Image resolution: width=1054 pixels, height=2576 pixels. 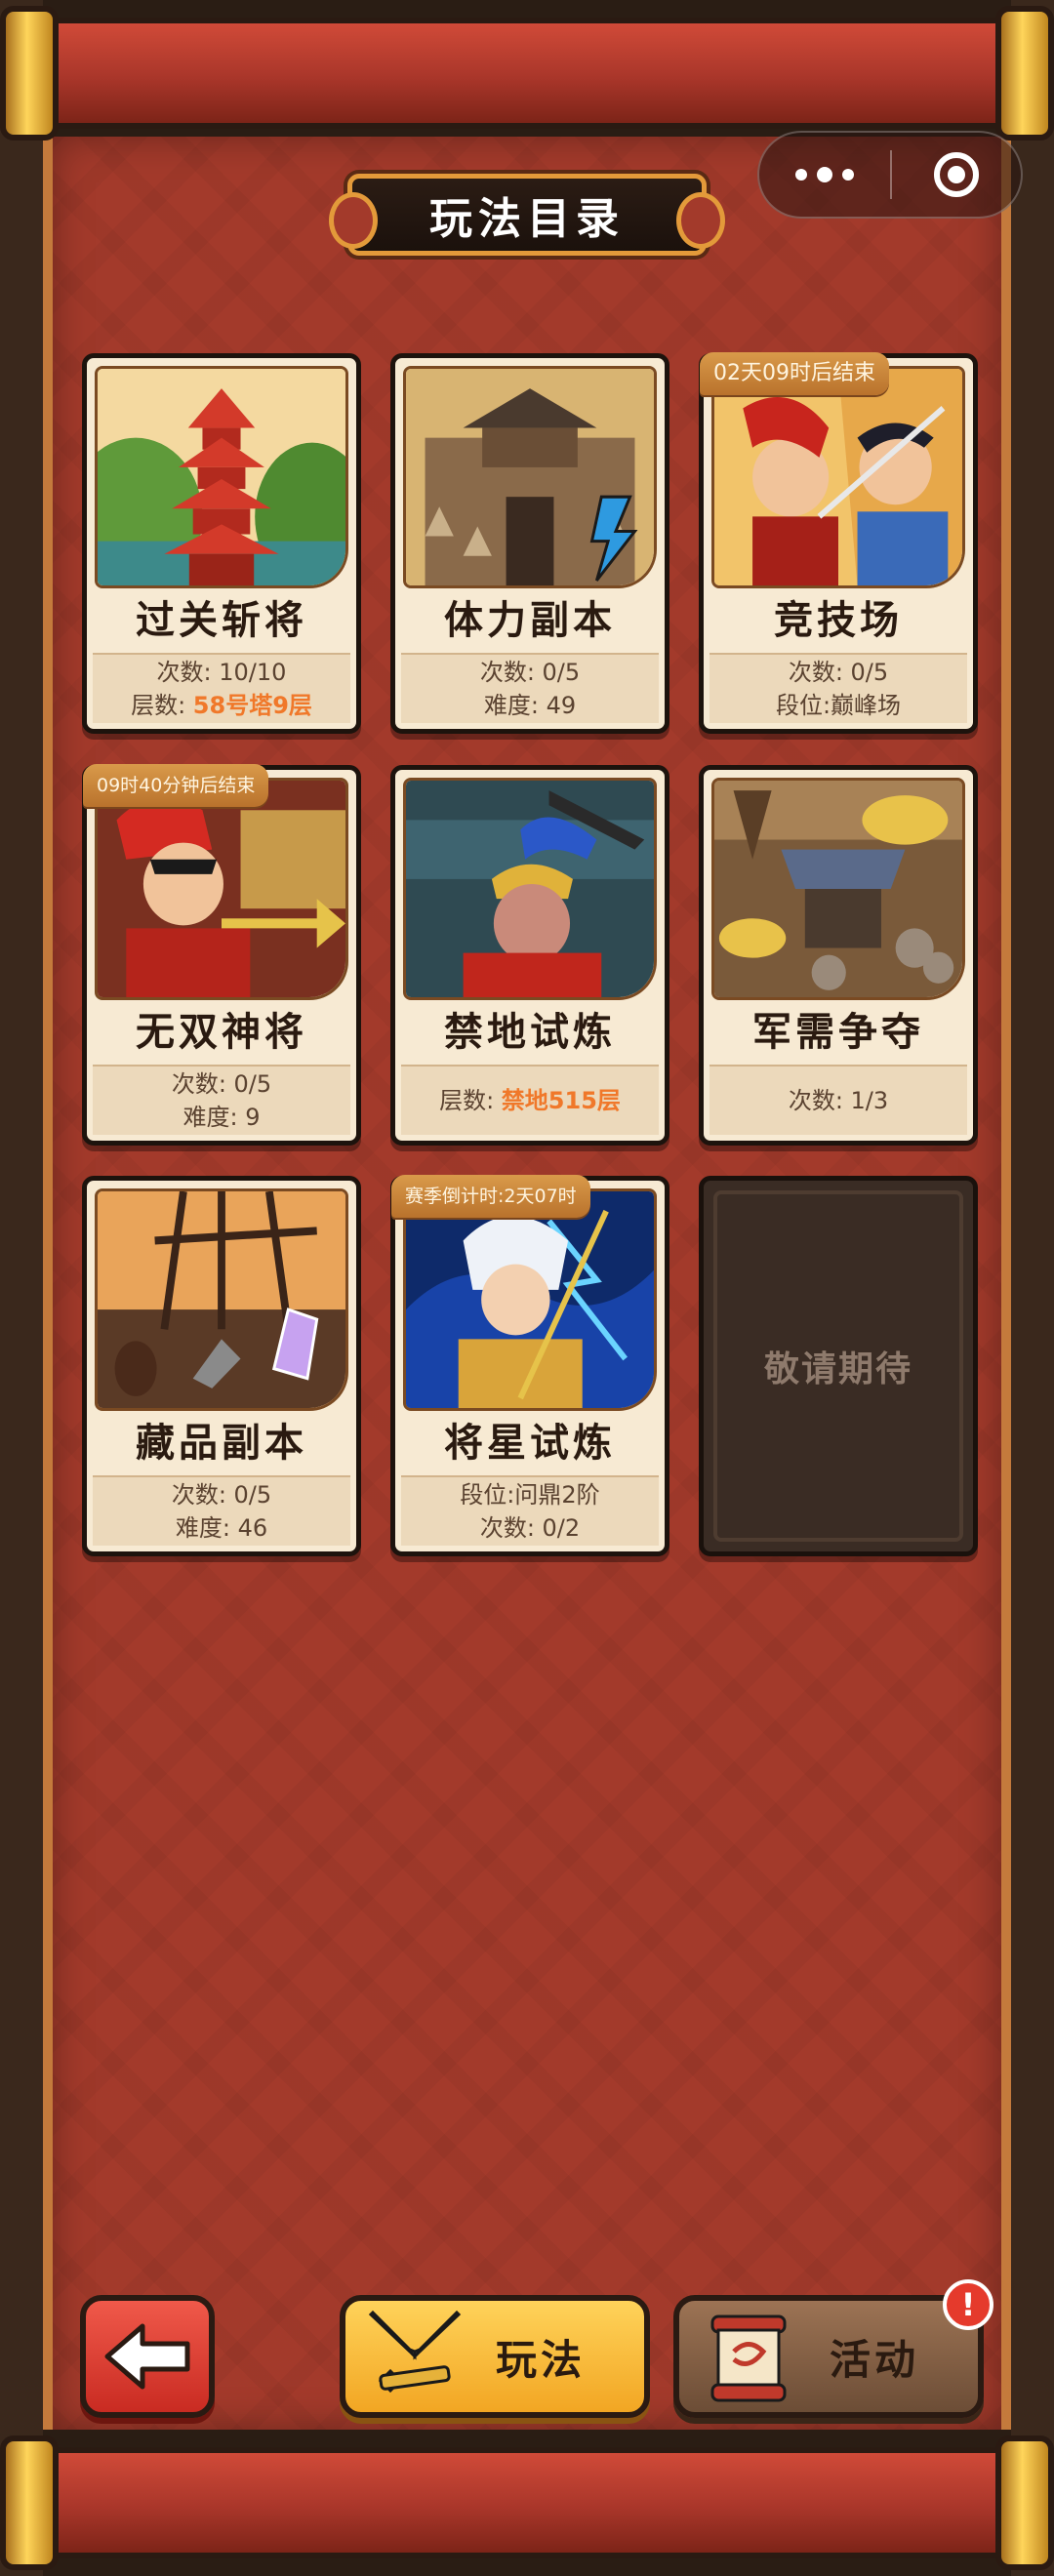 I want to click on close-miniprogram-button, so click(x=957, y=175).